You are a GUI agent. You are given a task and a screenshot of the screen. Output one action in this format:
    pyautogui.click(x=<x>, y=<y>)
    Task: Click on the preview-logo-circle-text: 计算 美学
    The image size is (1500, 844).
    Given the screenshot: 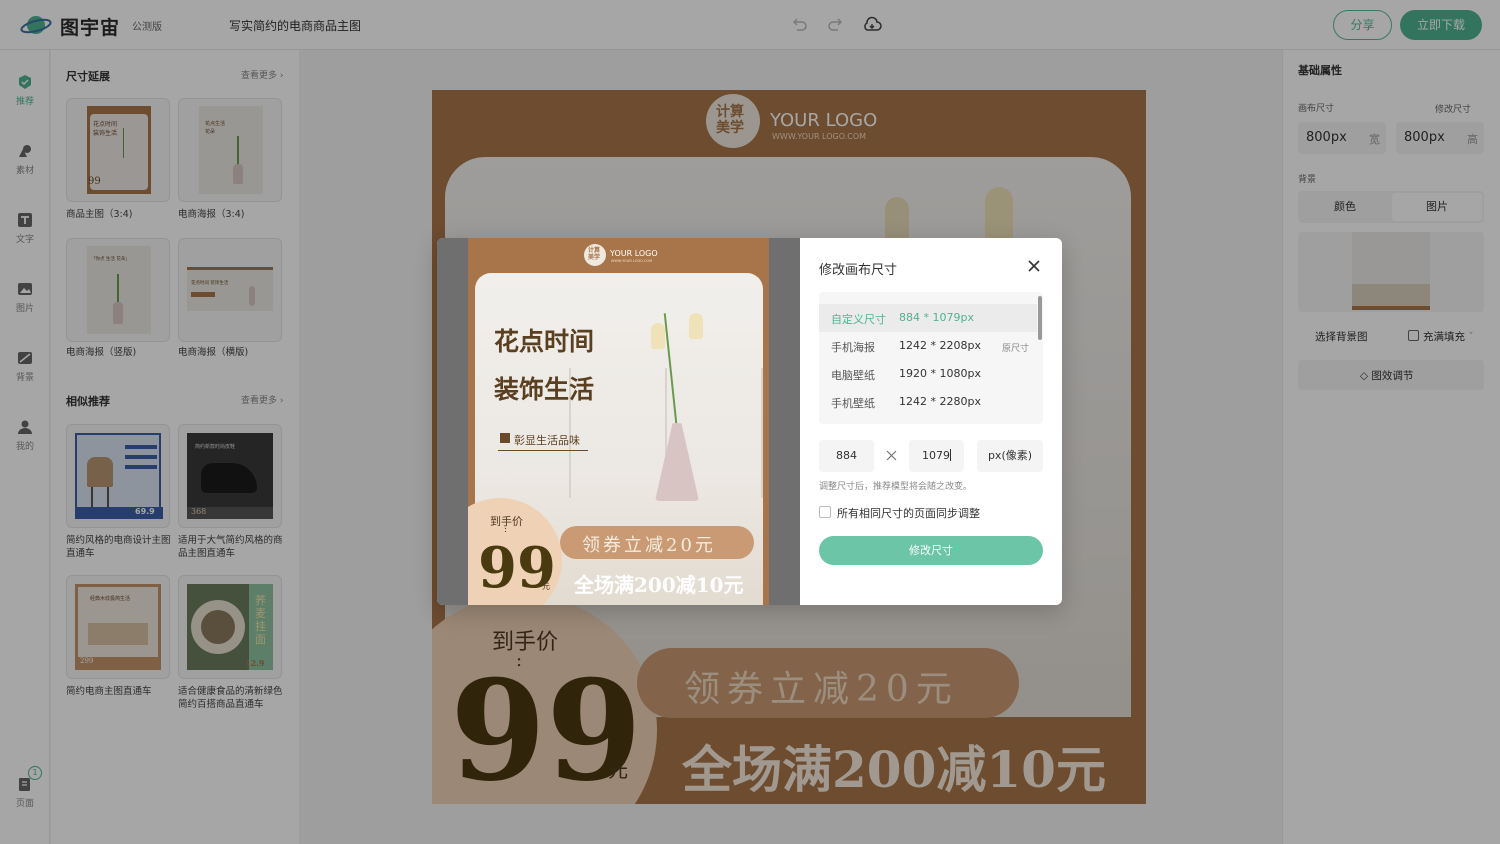 What is the action you would take?
    pyautogui.click(x=594, y=254)
    